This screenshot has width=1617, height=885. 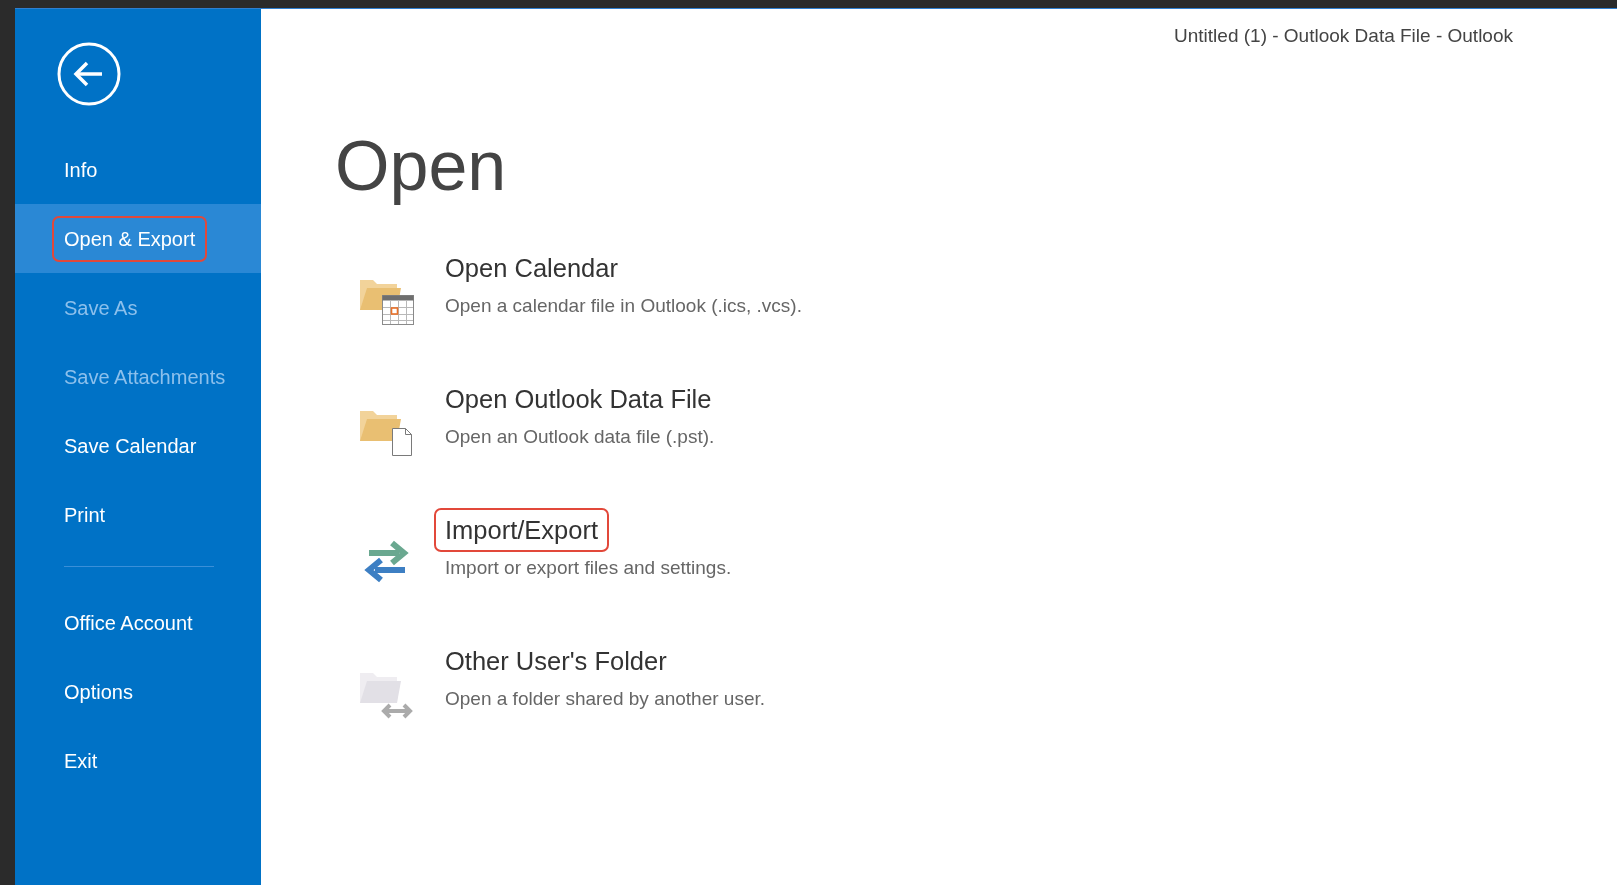 I want to click on option-description: Import or export files and settings., so click(x=588, y=568).